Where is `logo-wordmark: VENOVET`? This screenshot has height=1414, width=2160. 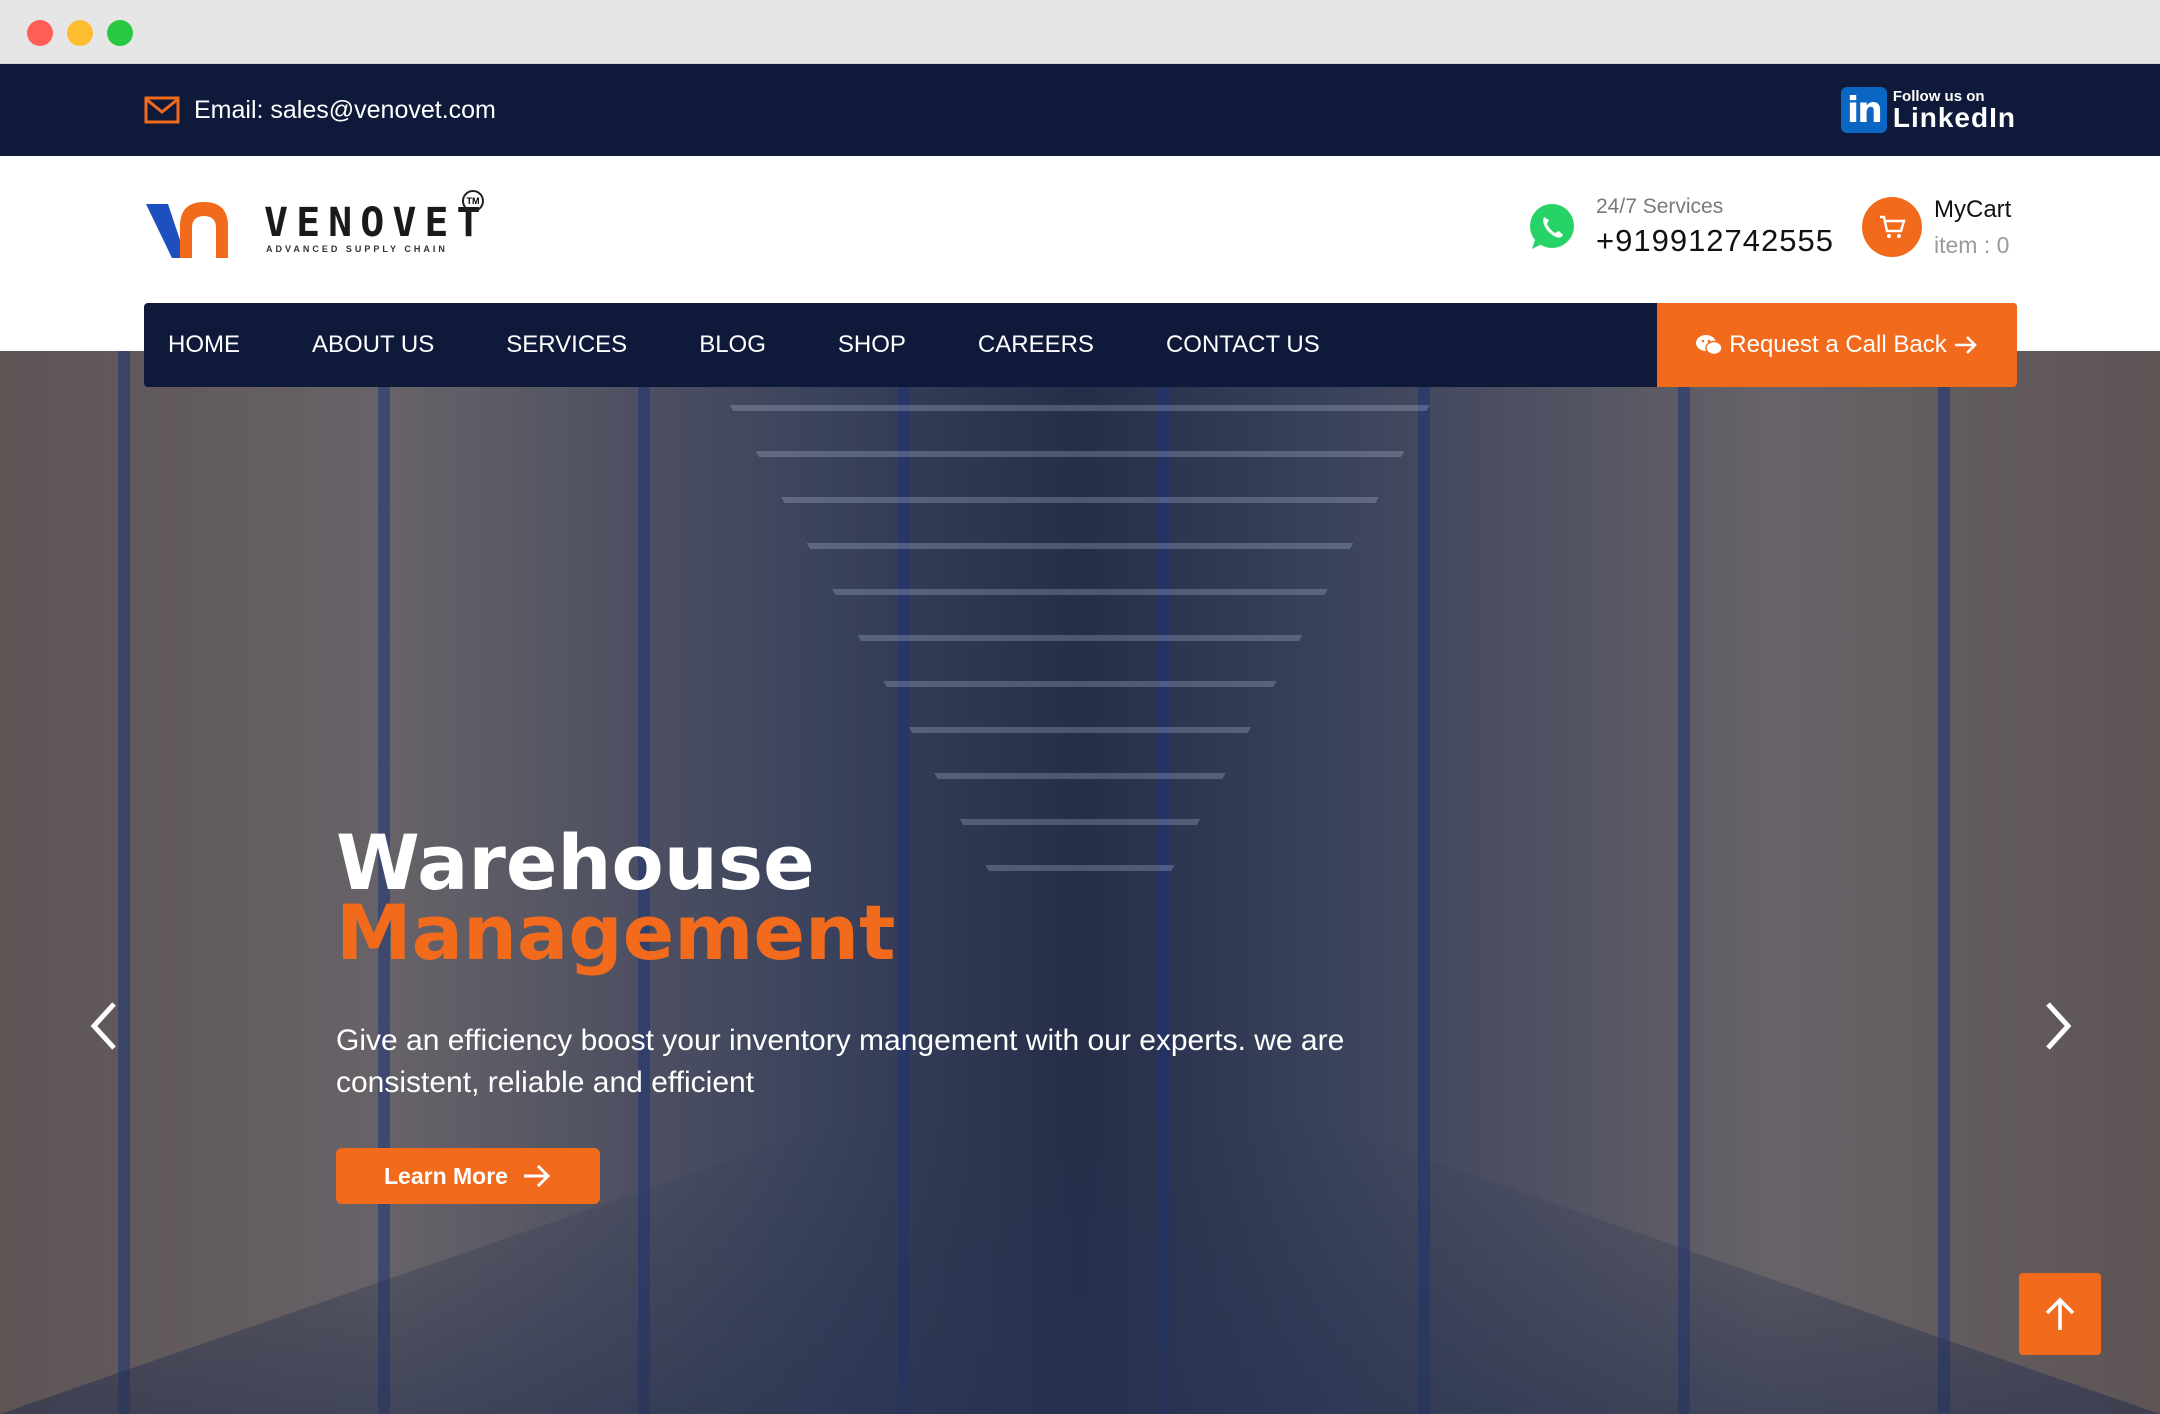
logo-wordmark: VENOVET is located at coordinates (376, 223).